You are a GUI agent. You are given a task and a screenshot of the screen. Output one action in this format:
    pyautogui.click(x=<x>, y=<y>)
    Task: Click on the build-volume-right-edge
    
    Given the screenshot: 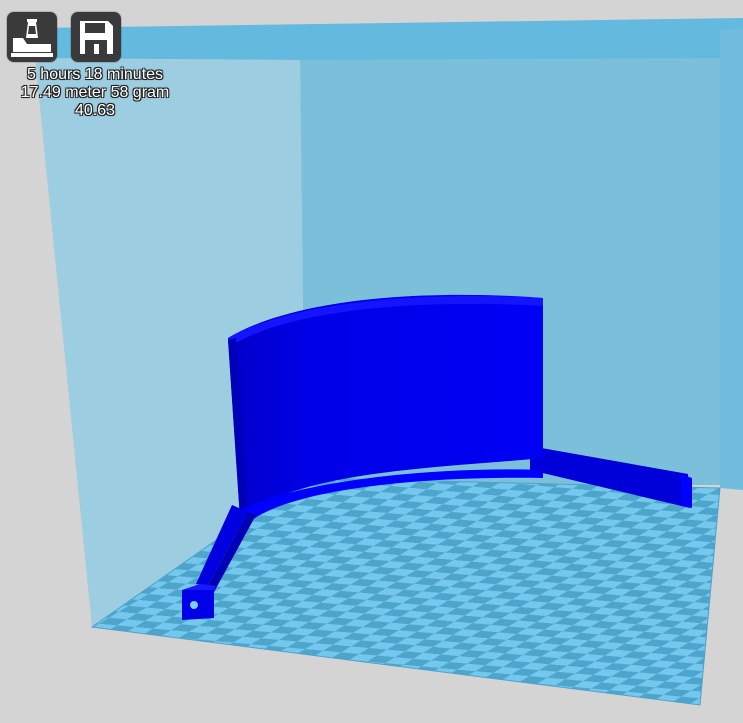 What is the action you would take?
    pyautogui.click(x=731, y=259)
    